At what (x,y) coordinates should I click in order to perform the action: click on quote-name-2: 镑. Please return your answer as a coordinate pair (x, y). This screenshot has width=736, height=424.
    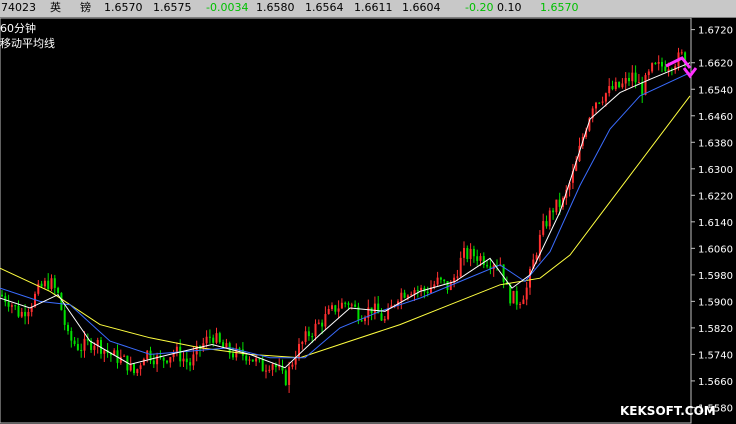
    Looking at the image, I should click on (85, 7).